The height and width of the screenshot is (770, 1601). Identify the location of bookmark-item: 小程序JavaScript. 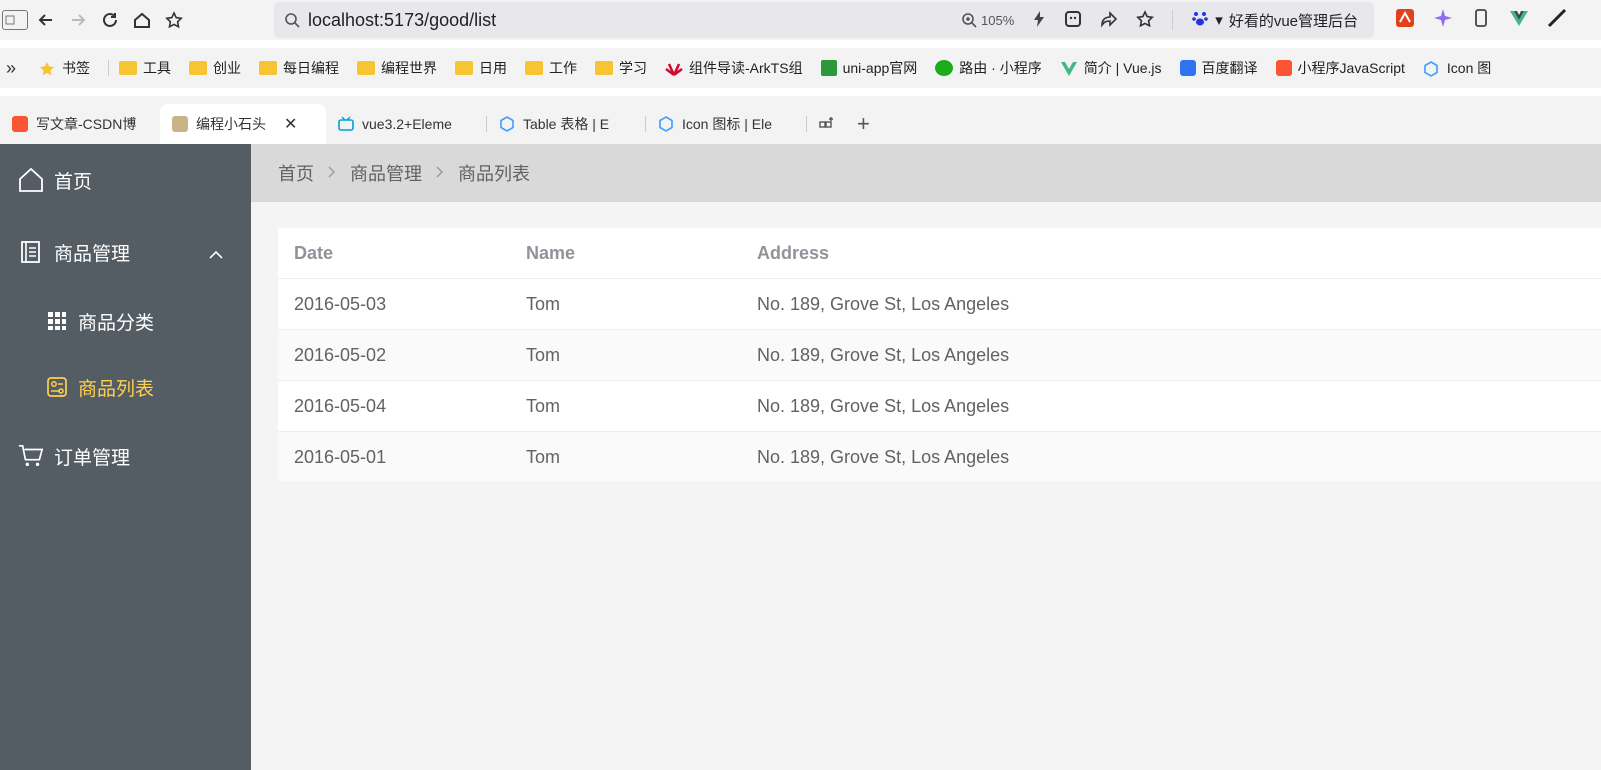
(1340, 68).